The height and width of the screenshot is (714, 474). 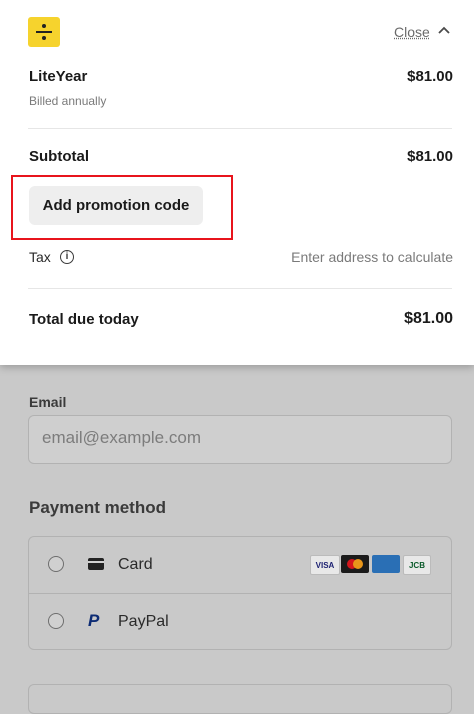 What do you see at coordinates (84, 319) in the screenshot?
I see `total-due-label: Total due today` at bounding box center [84, 319].